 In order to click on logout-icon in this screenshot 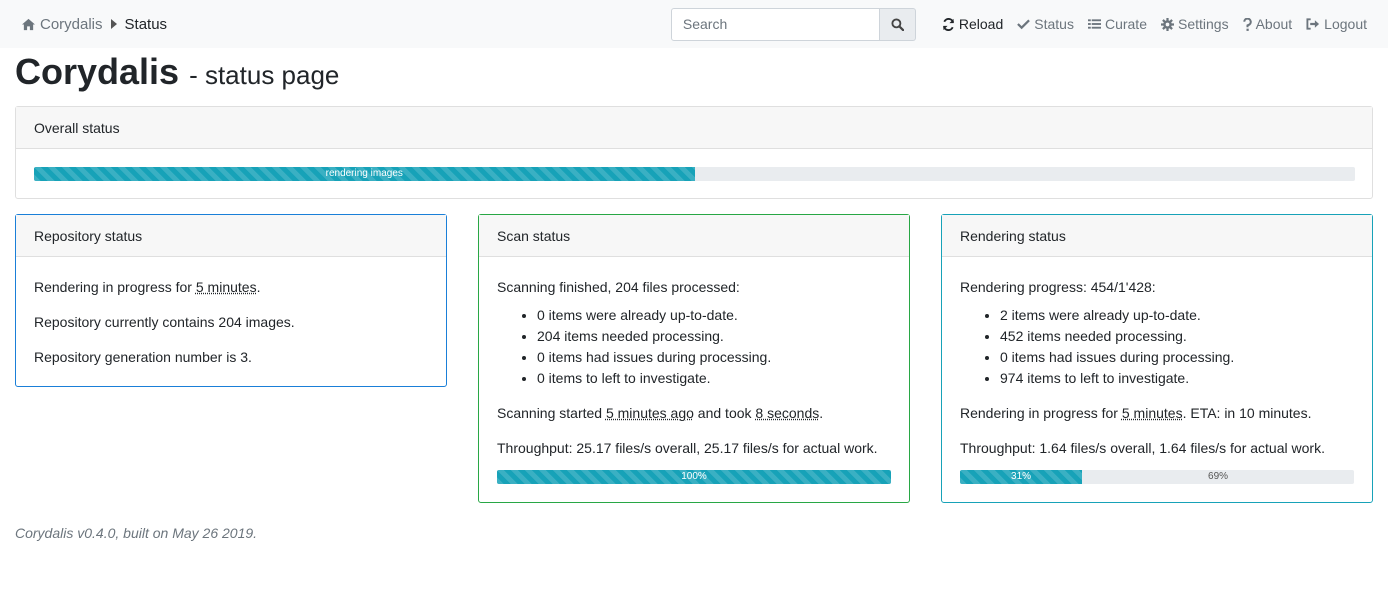, I will do `click(1313, 24)`.